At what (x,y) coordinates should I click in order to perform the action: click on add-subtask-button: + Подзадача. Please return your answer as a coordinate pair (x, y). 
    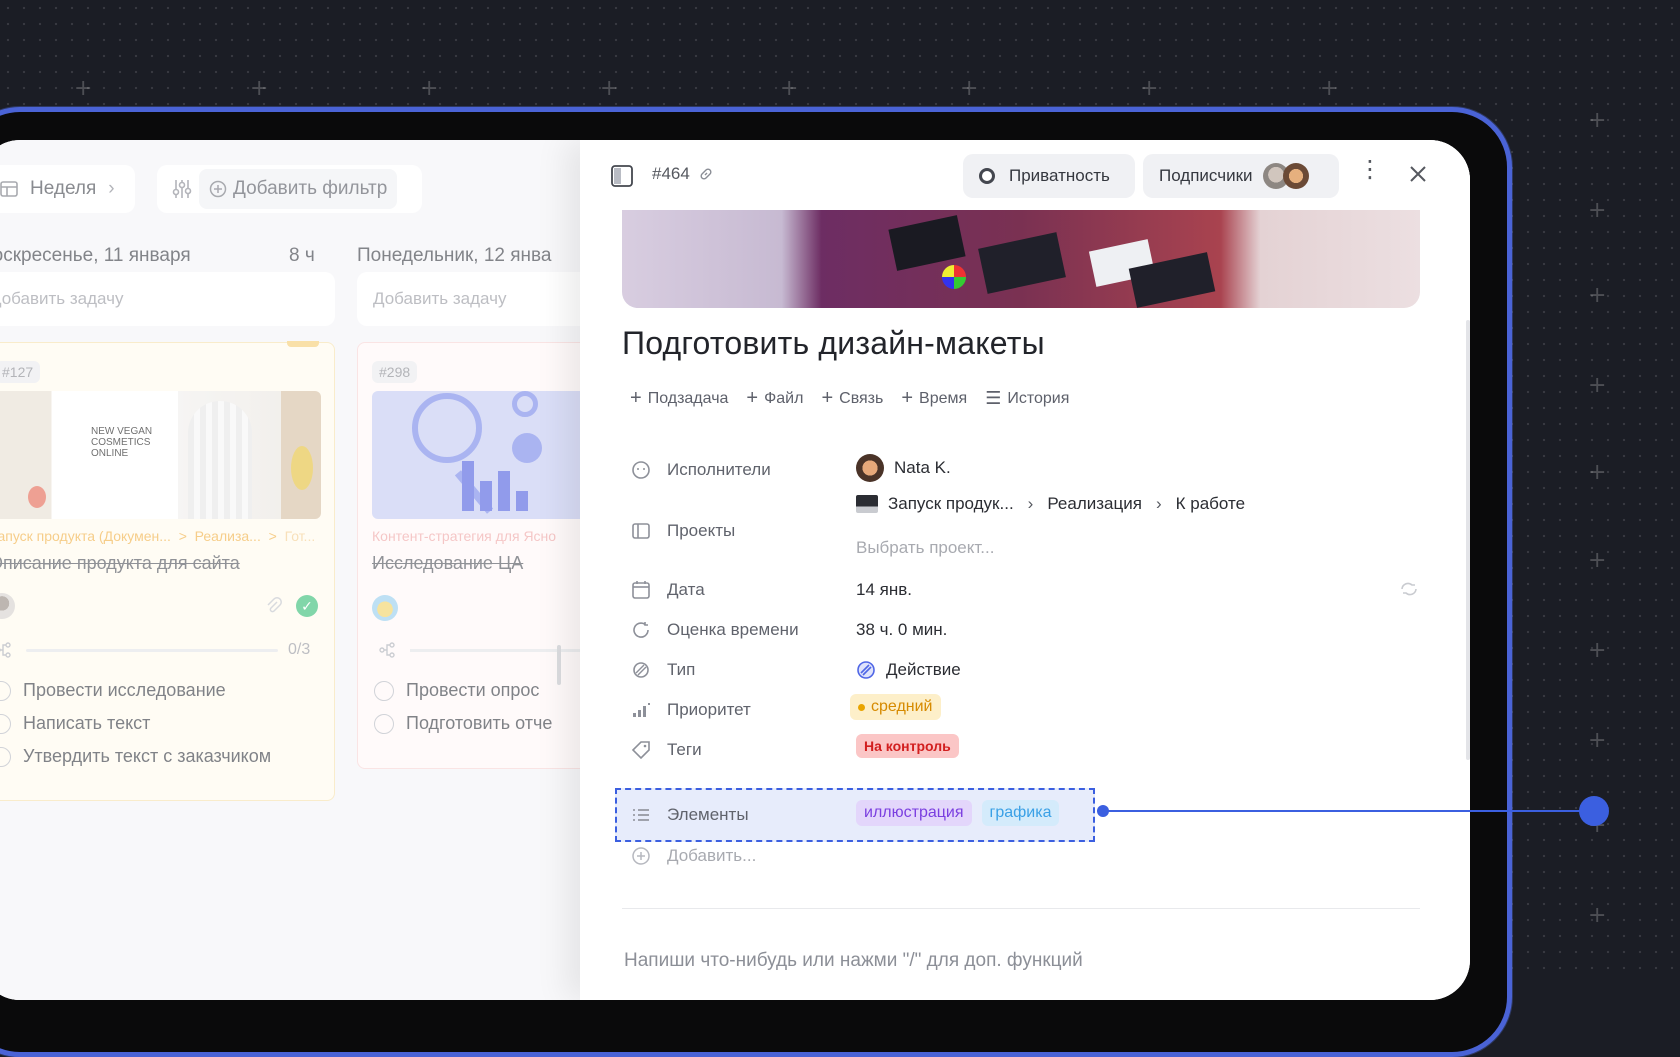
    Looking at the image, I should click on (679, 398).